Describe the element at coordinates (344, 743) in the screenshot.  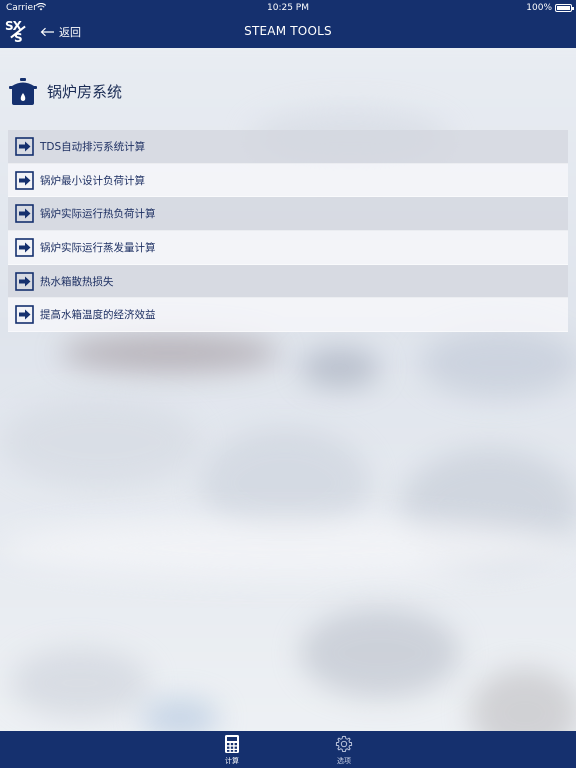
I see `gear-icon` at that location.